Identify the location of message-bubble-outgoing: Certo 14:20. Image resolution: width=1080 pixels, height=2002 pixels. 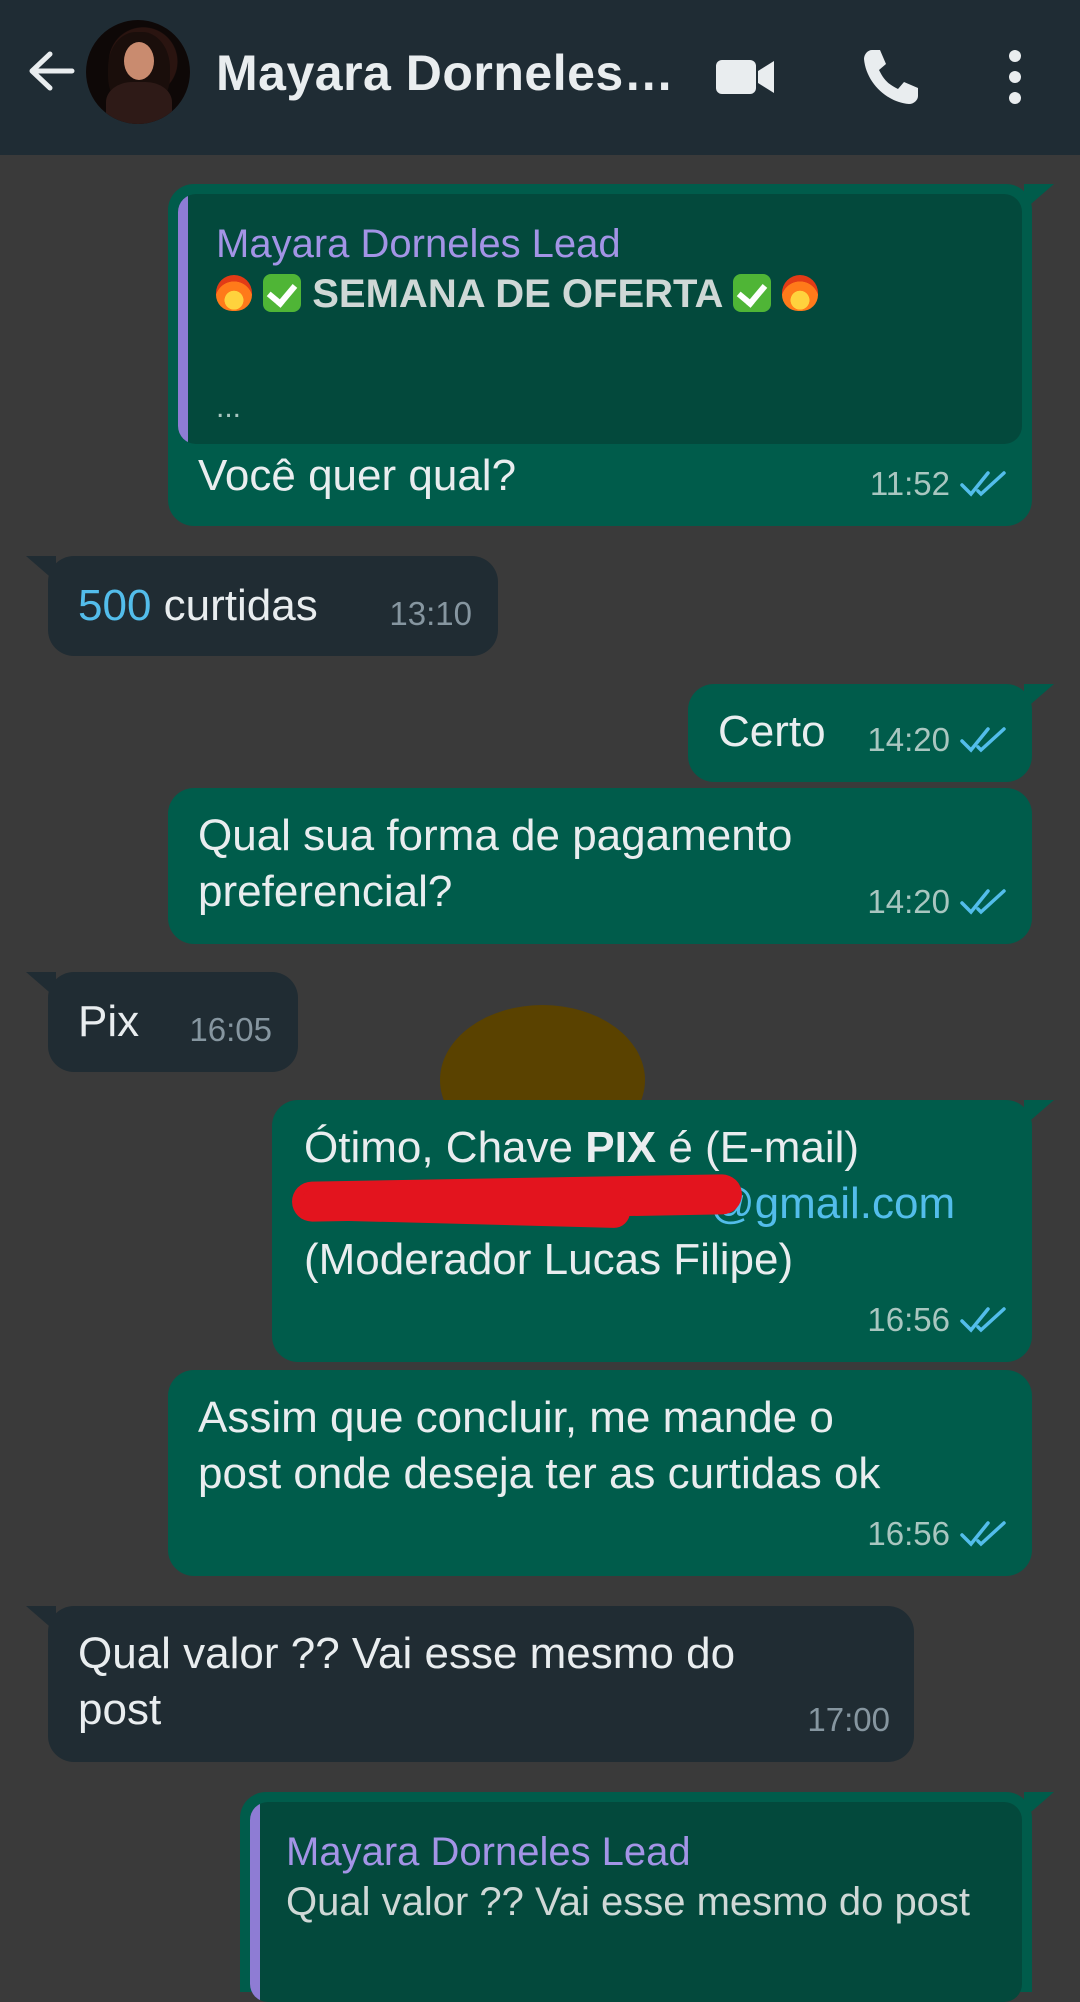
(871, 733).